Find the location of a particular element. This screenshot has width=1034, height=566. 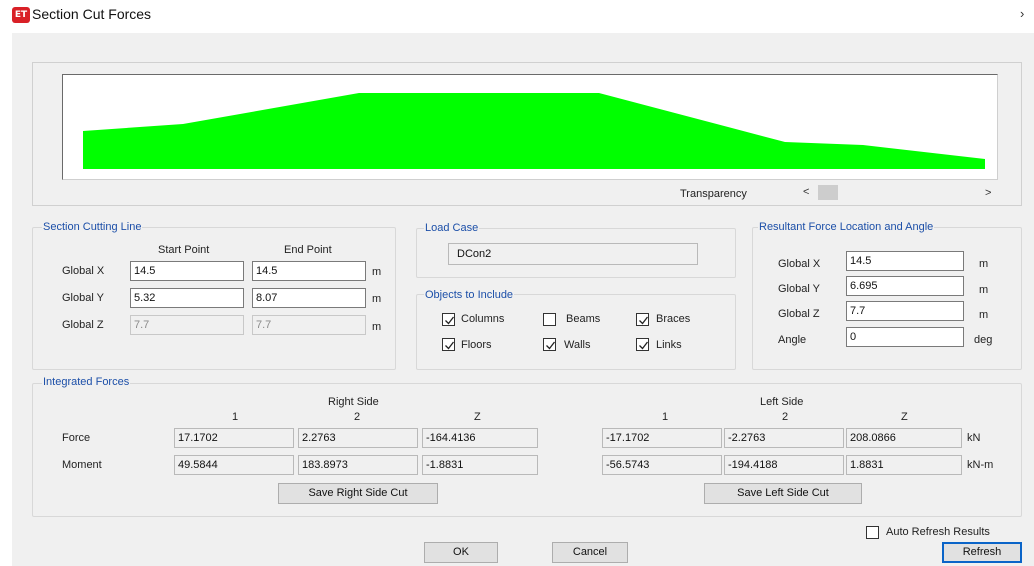

transparency-label: Transparency is located at coordinates (713, 194).